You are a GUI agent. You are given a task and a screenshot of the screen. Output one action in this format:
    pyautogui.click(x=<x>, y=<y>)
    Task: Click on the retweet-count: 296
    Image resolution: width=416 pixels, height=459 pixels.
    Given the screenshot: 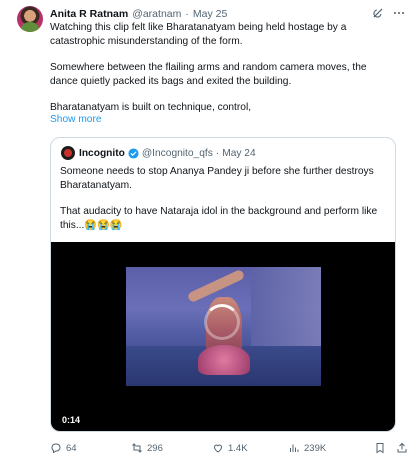 What is the action you would take?
    pyautogui.click(x=155, y=448)
    